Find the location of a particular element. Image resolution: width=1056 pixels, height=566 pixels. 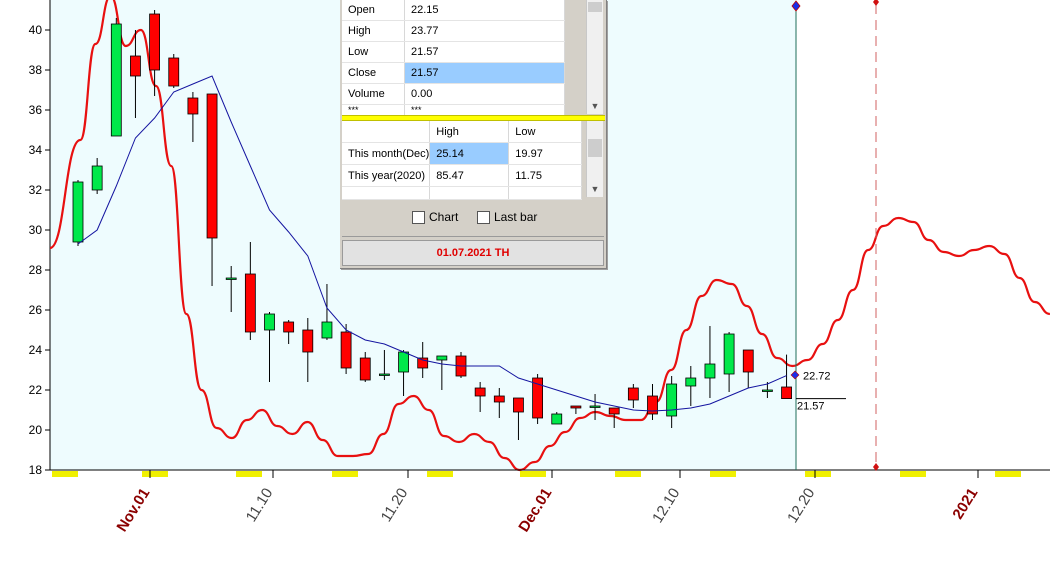

period-row-month: This month(Dec) 25.14 19.97 is located at coordinates (462, 153).